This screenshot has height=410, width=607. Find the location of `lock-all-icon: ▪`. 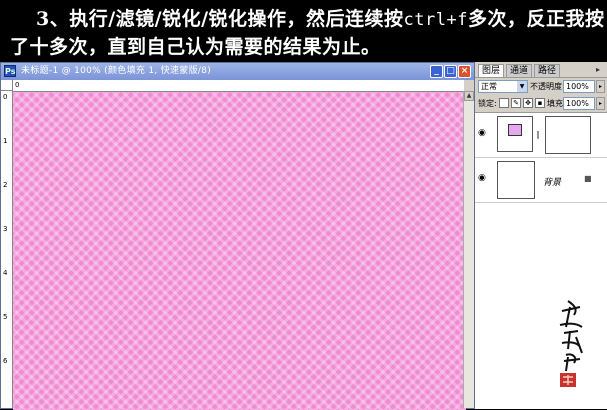

lock-all-icon: ▪ is located at coordinates (540, 103).